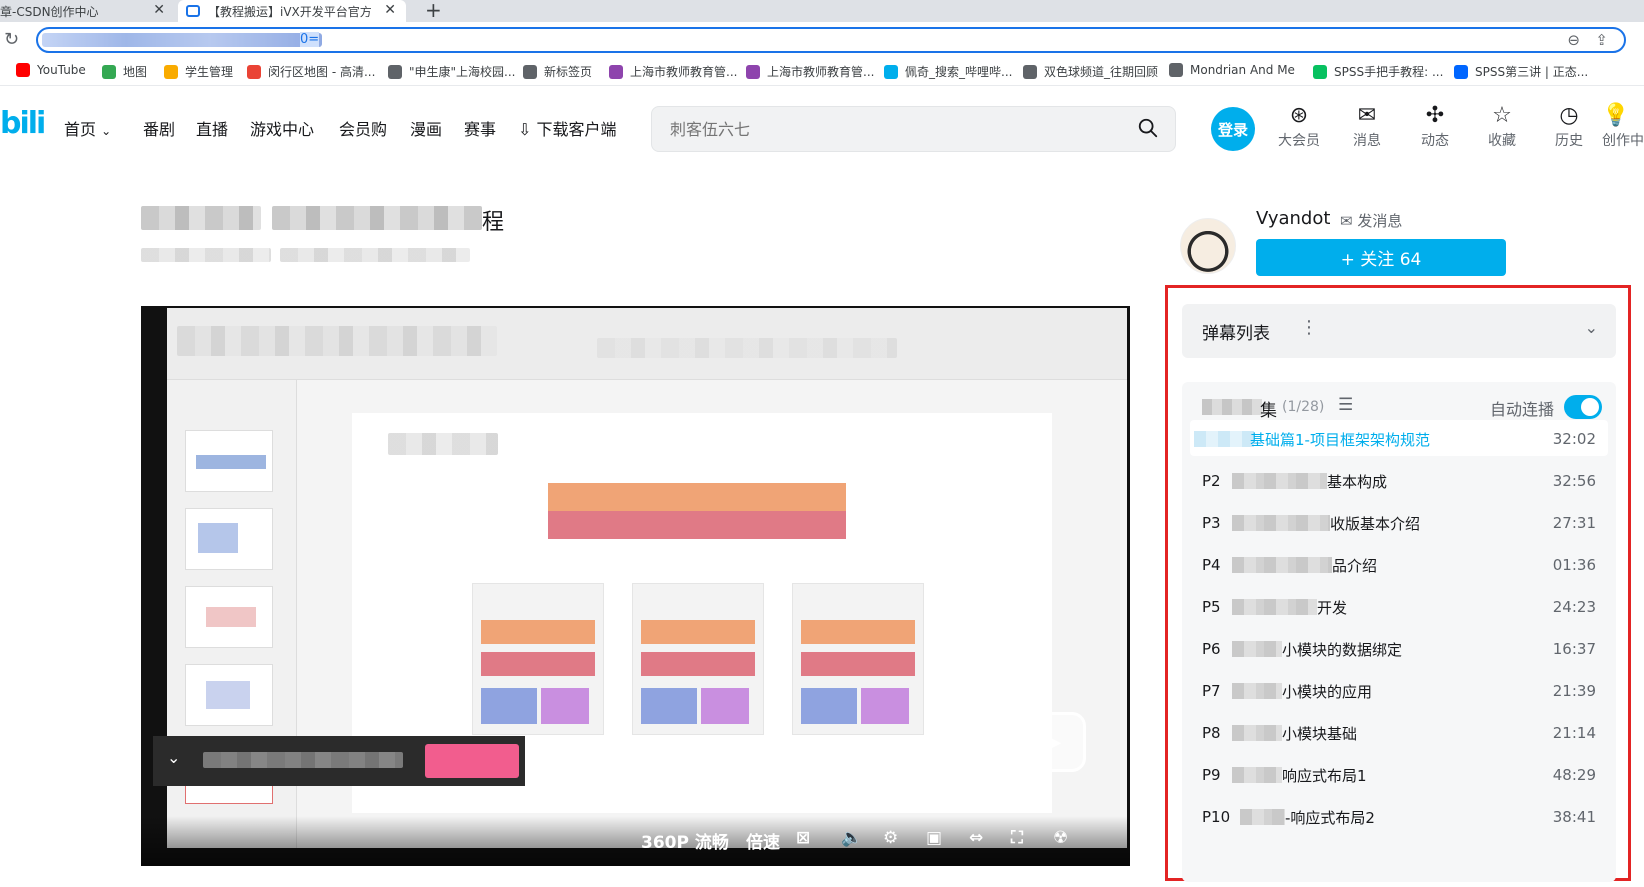 This screenshot has width=1644, height=887. What do you see at coordinates (1060, 838) in the screenshot?
I see `fullscreen-icon: ☢` at bounding box center [1060, 838].